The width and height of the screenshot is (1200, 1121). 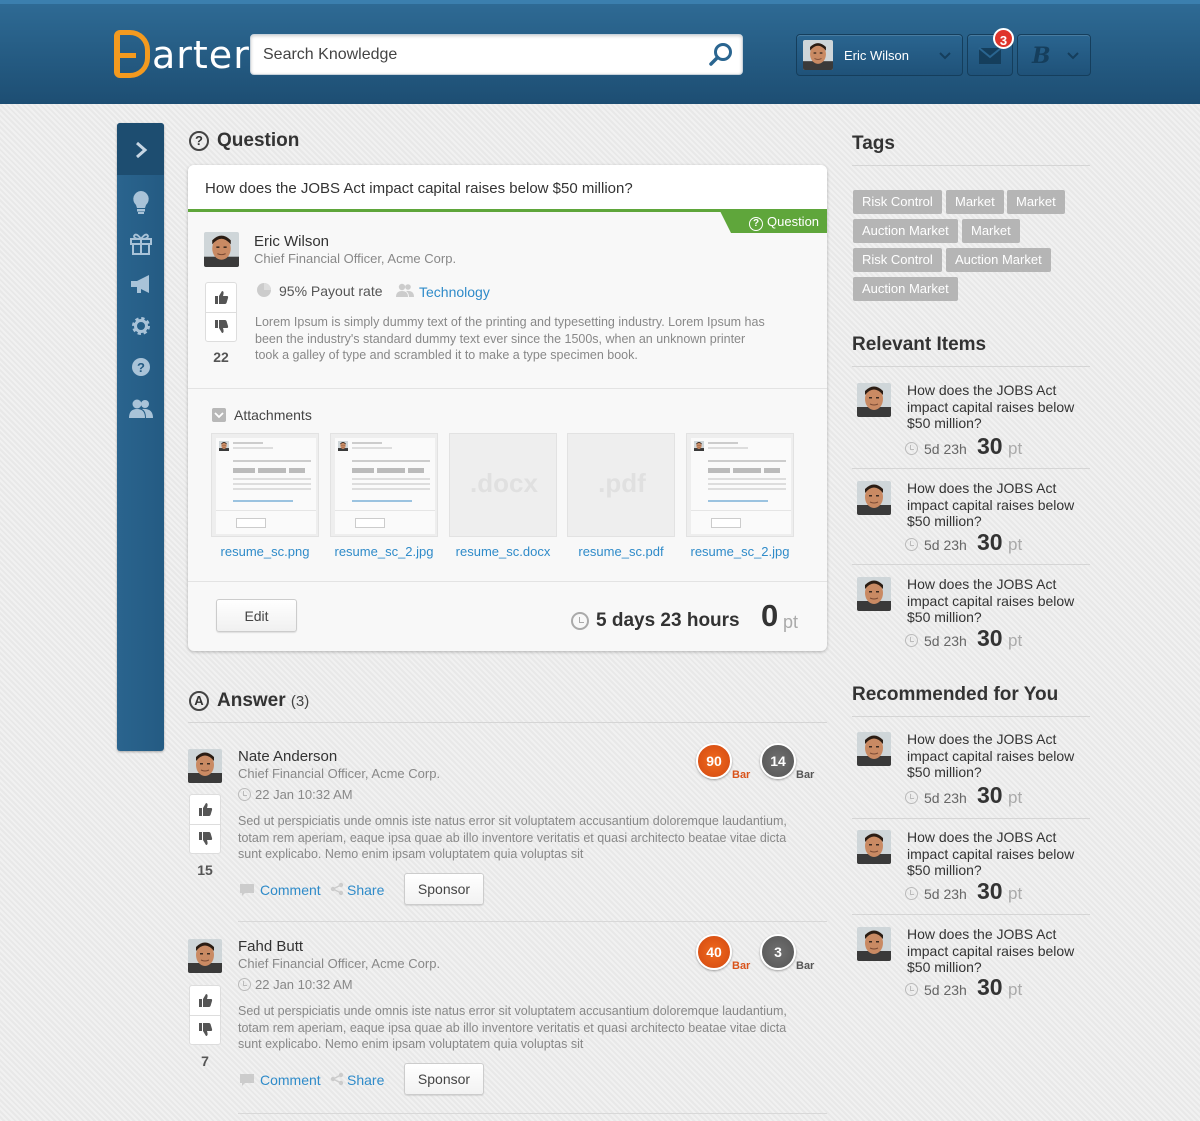 I want to click on users-icon, so click(x=141, y=409).